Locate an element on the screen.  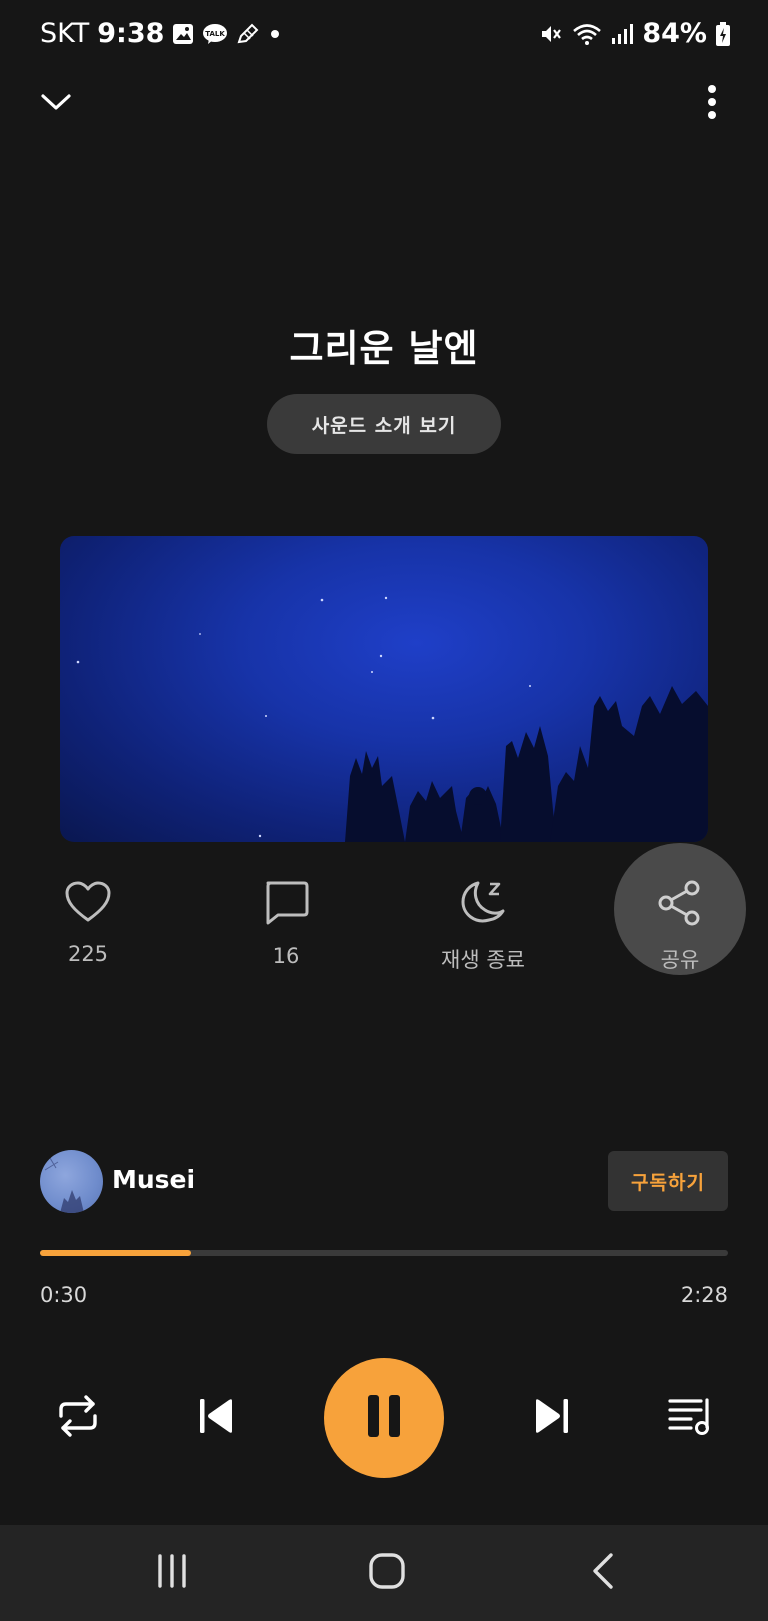
playlist-icon is located at coordinates (690, 1418).